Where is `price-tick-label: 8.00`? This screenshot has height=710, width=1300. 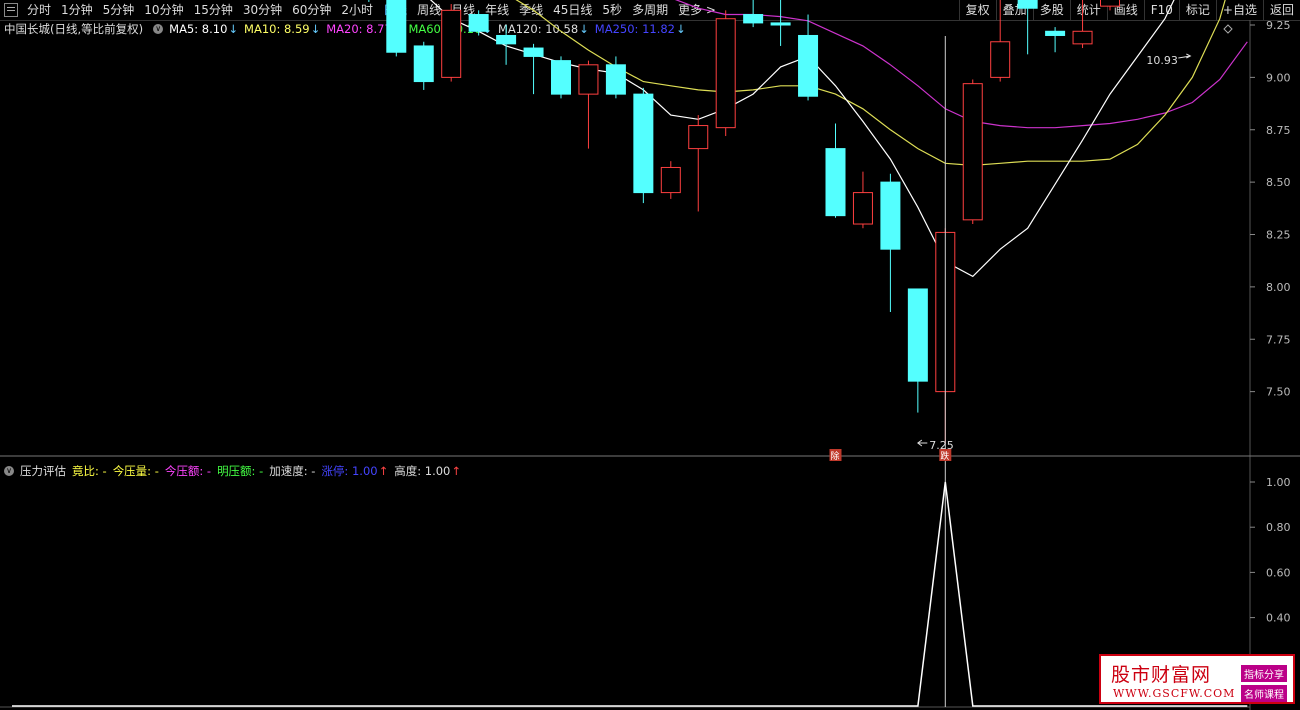 price-tick-label: 8.00 is located at coordinates (1278, 287).